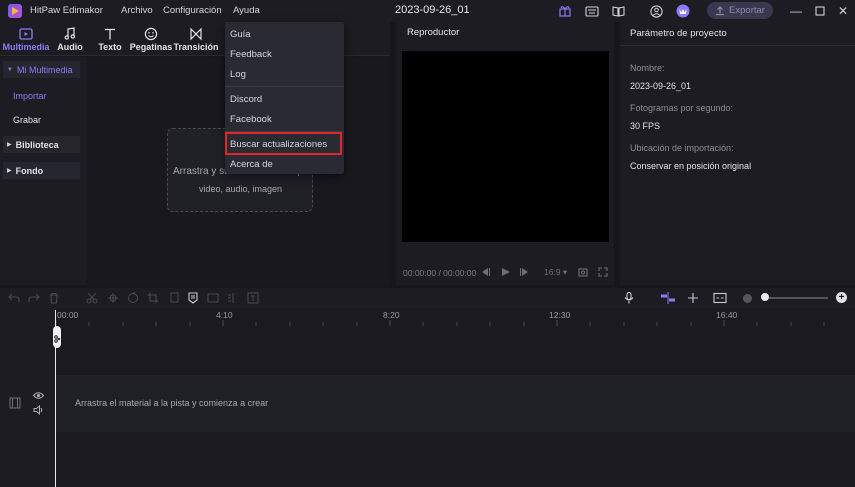 The width and height of the screenshot is (855, 487). What do you see at coordinates (38, 410) in the screenshot?
I see `volume-icon` at bounding box center [38, 410].